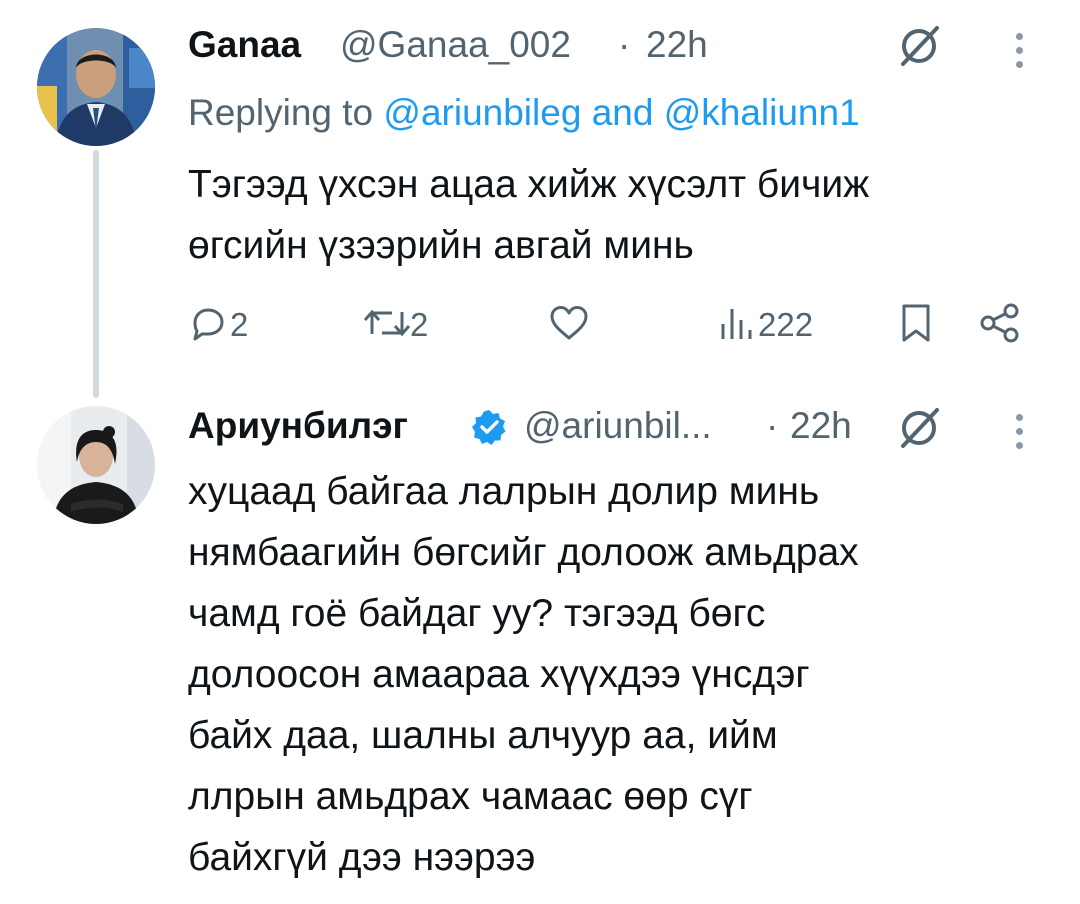 Image resolution: width=1080 pixels, height=904 pixels. Describe the element at coordinates (523, 552) in the screenshot. I see `post-text-line: нямбаагийн бөгсийг долоож амьдрах` at that location.